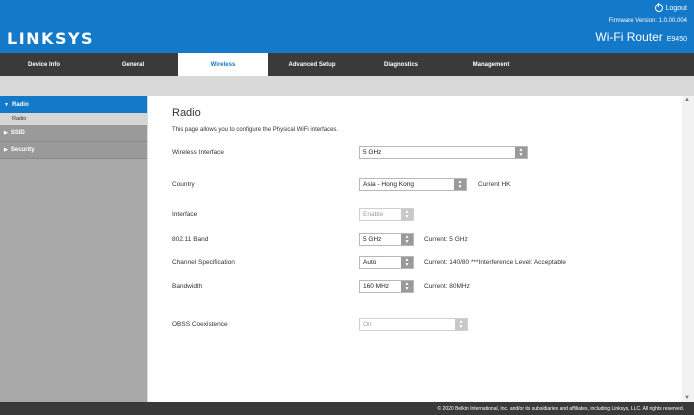 The width and height of the screenshot is (694, 415). What do you see at coordinates (6, 104) in the screenshot?
I see `triangle-down-icon: ▼` at bounding box center [6, 104].